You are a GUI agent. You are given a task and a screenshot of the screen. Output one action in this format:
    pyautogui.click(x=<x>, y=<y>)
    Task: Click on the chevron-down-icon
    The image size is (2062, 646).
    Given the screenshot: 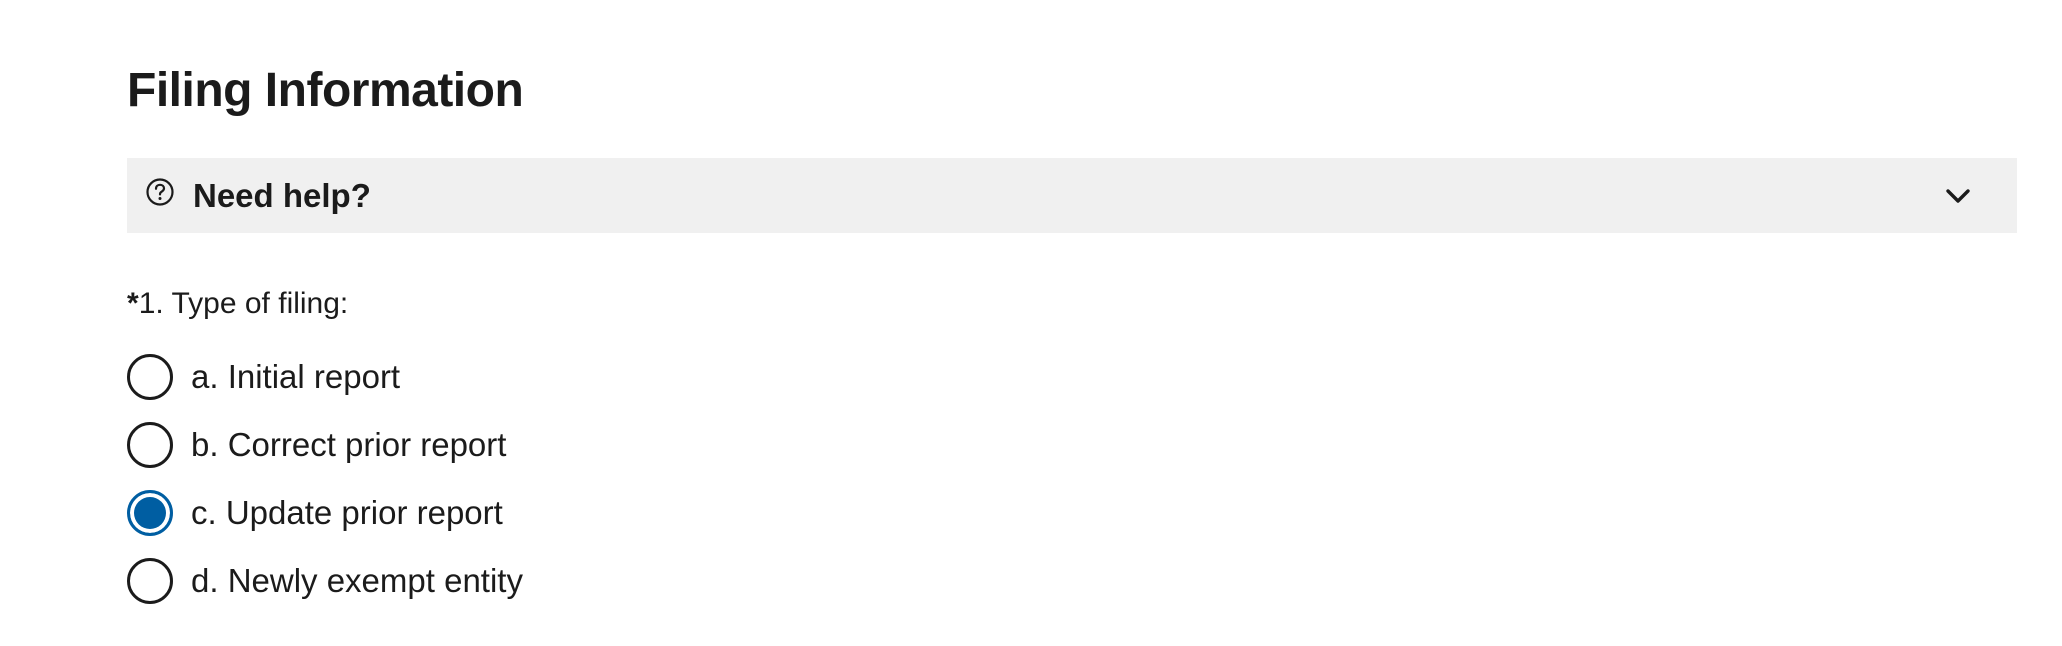 What is the action you would take?
    pyautogui.click(x=1958, y=196)
    